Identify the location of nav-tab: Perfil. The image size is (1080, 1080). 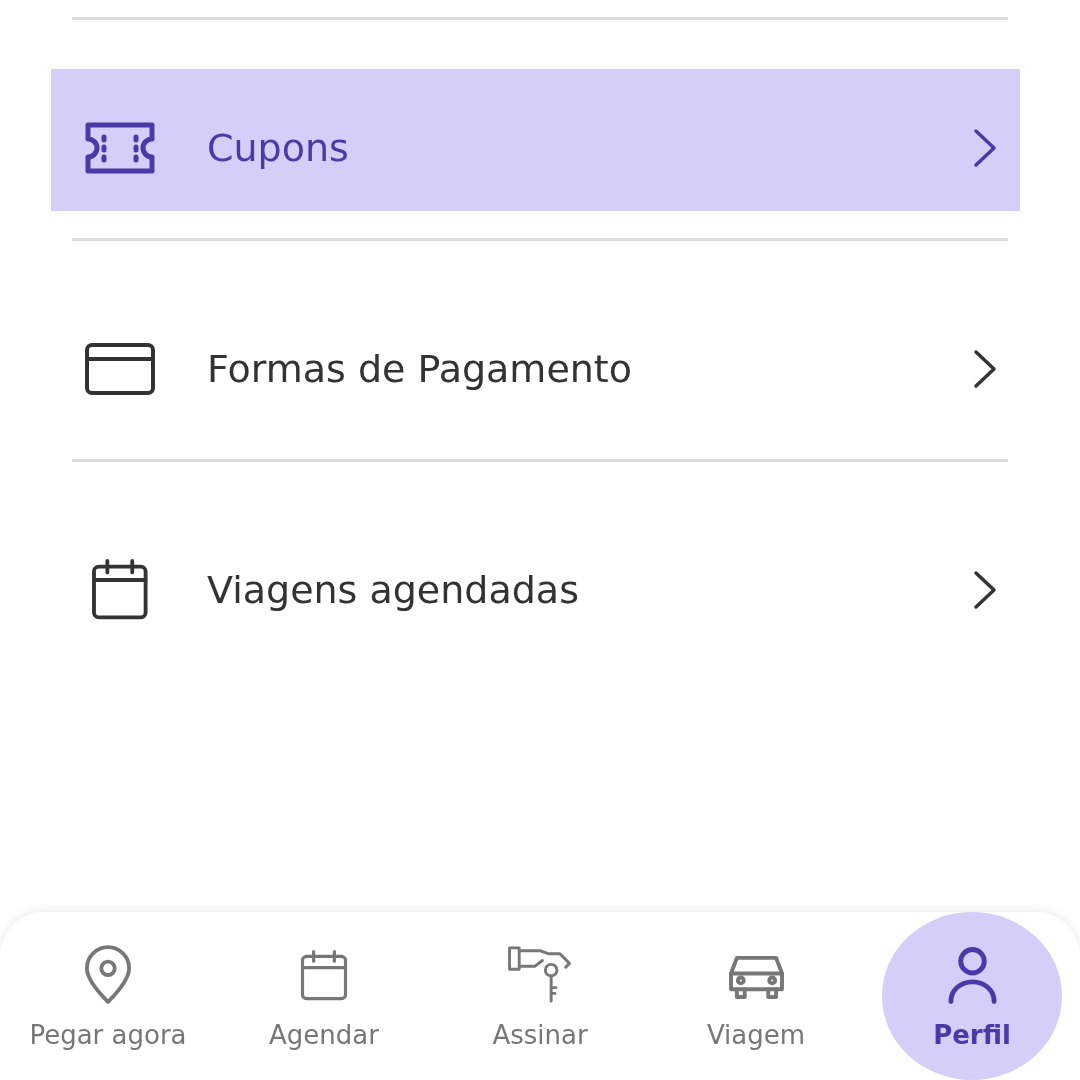
(972, 996).